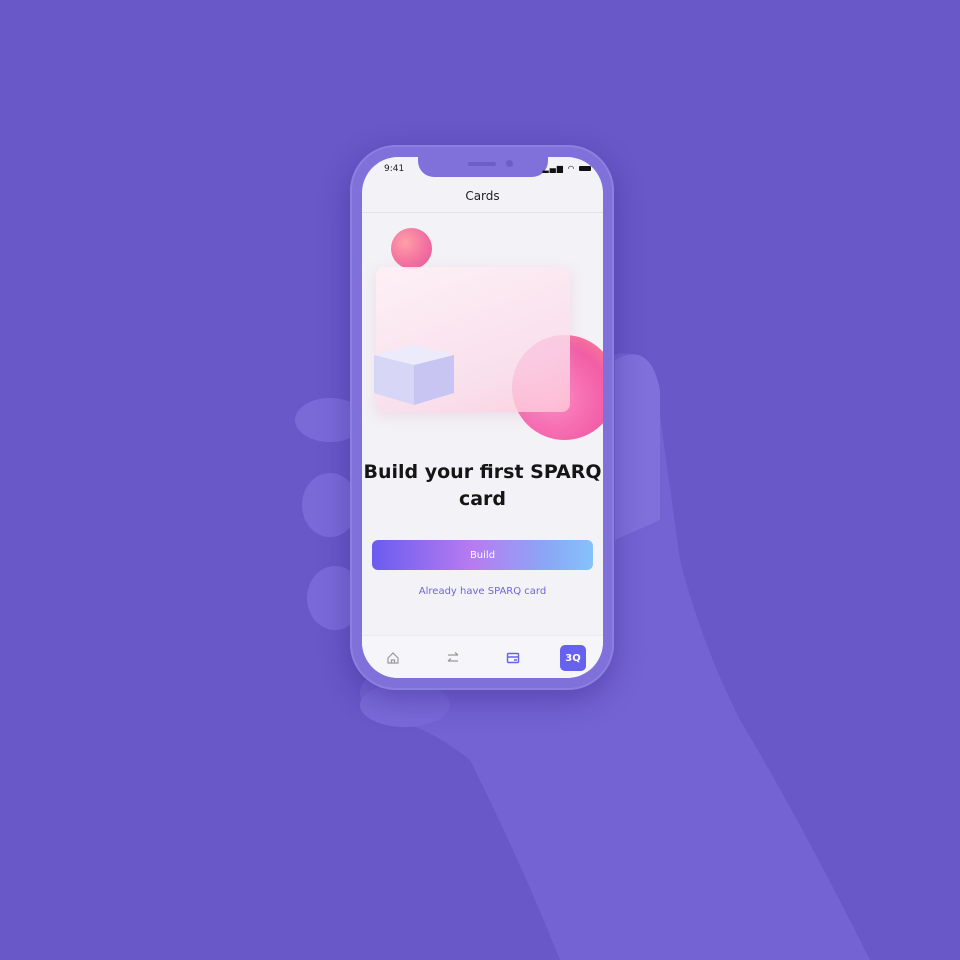 This screenshot has width=960, height=960. Describe the element at coordinates (482, 591) in the screenshot. I see `already-have-card-link: Already have SPARQ card` at that location.